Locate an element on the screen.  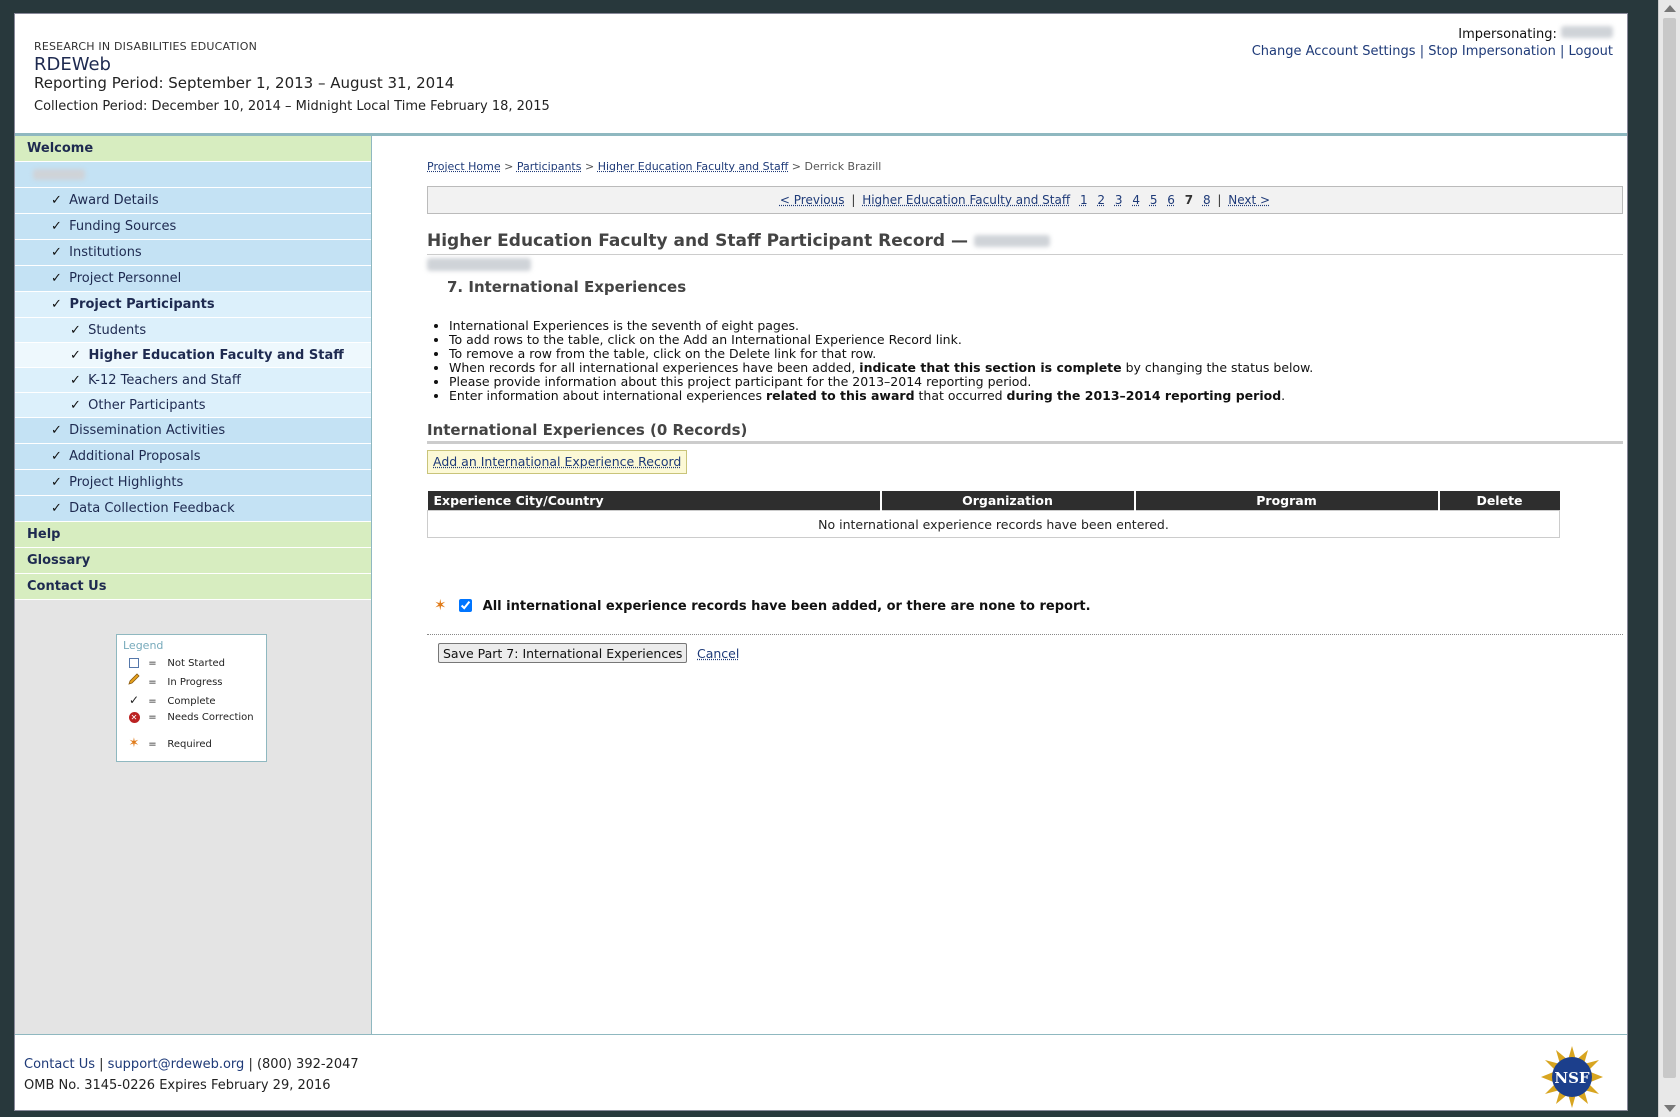
nav-project-personnel: ✓ Project Personnel is located at coordinates (193, 279).